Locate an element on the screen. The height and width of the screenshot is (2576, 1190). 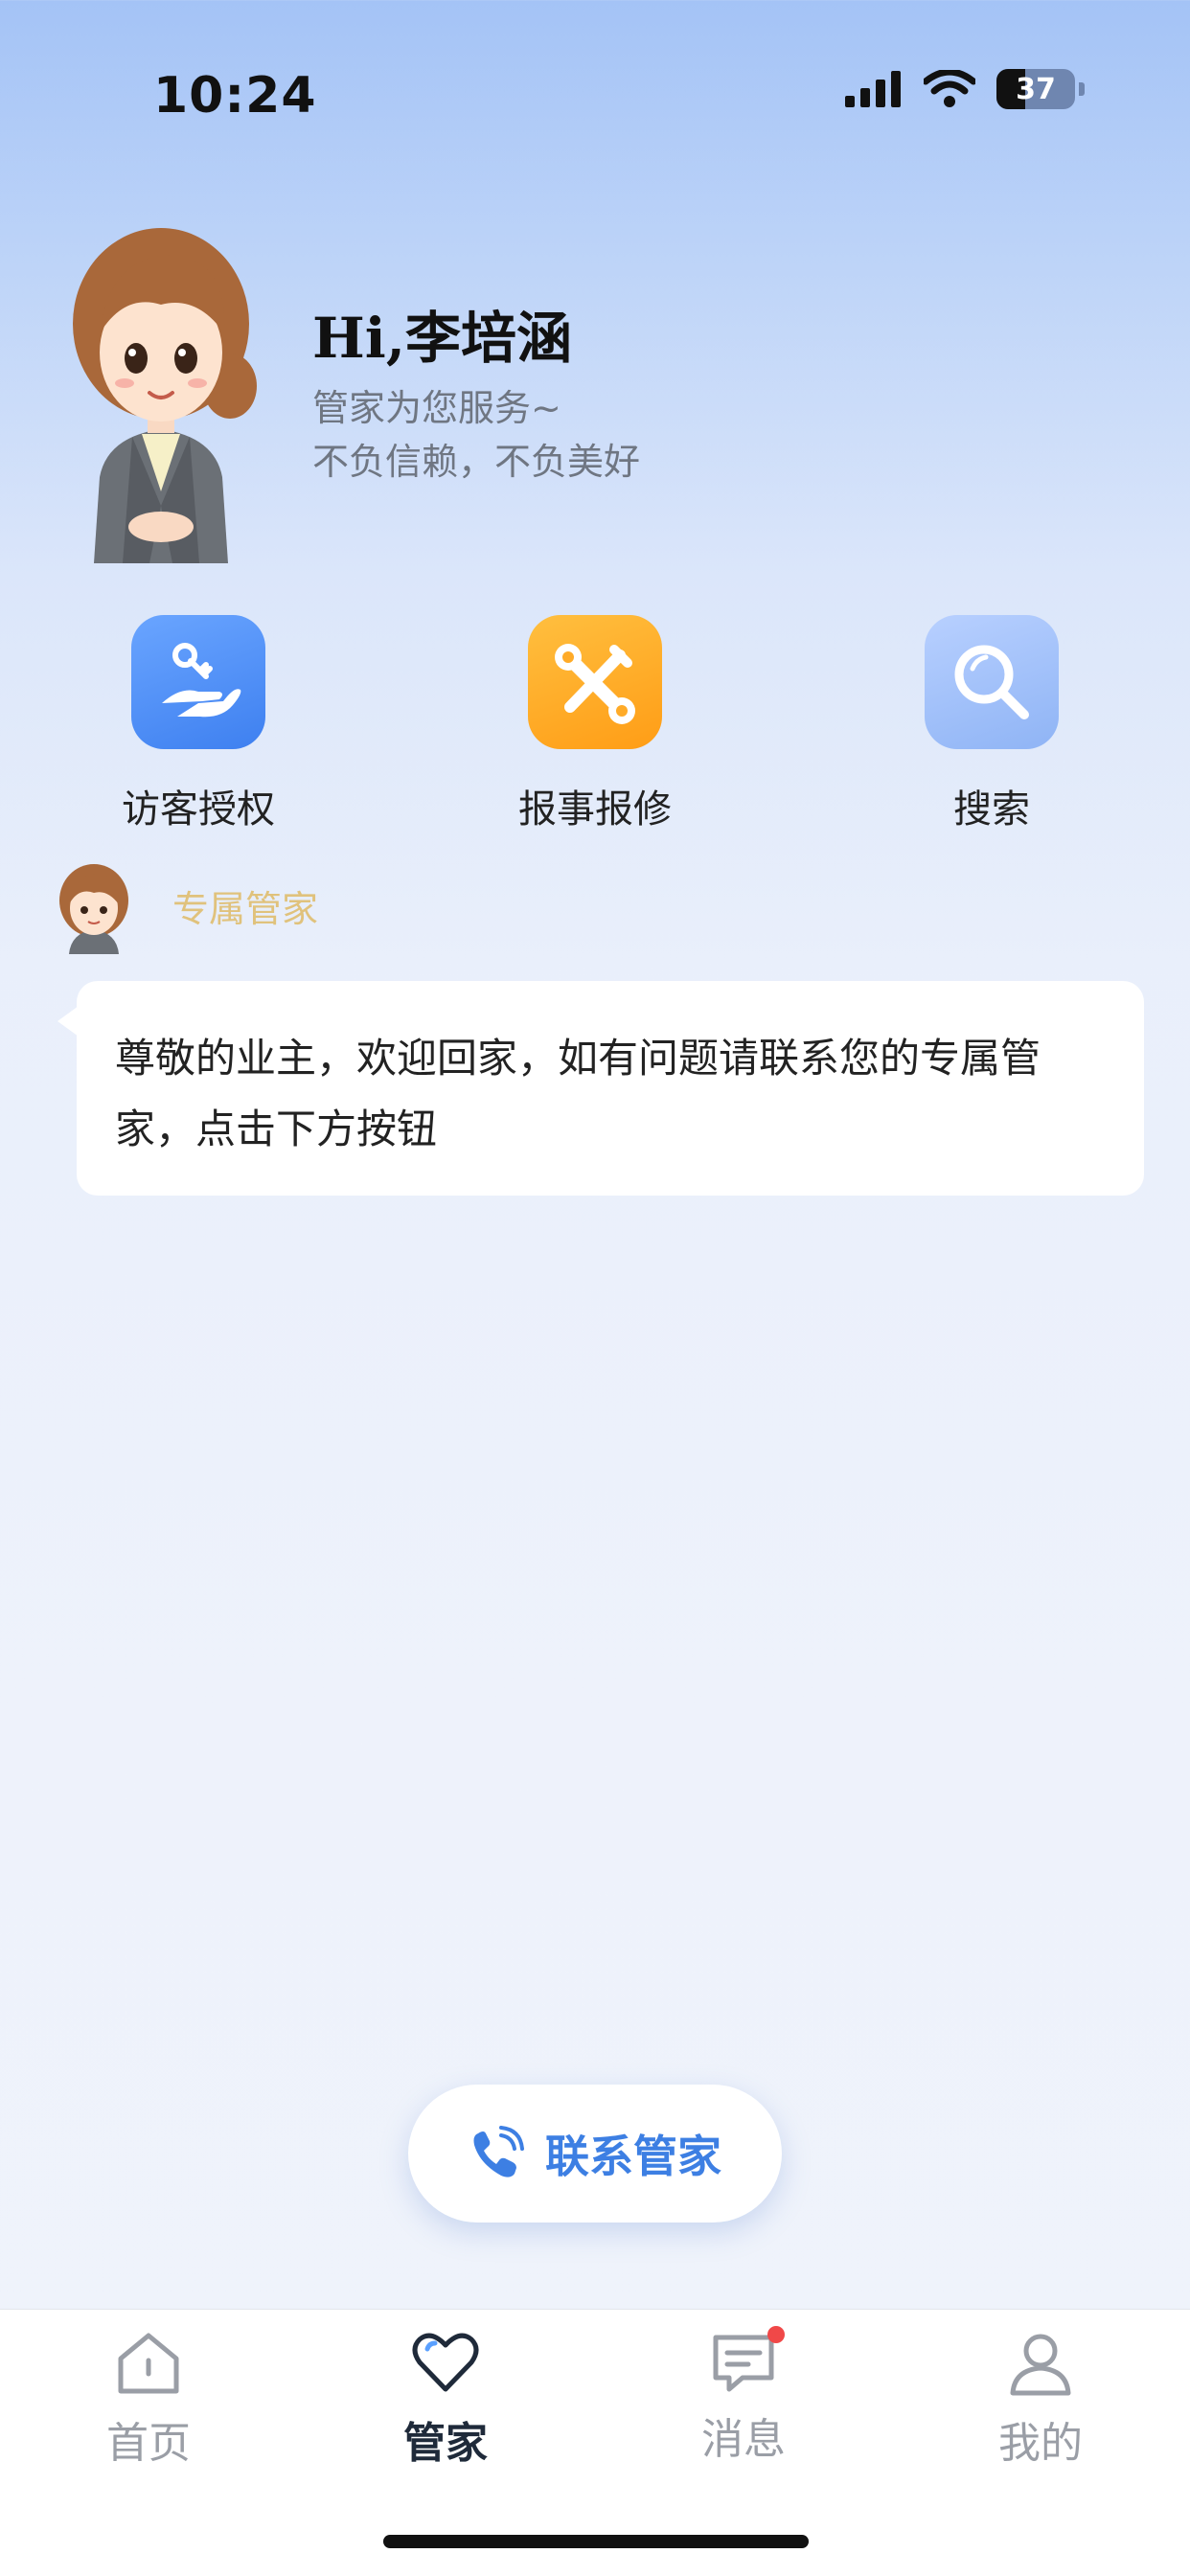
tab-home: 首页 is located at coordinates (148, 2399).